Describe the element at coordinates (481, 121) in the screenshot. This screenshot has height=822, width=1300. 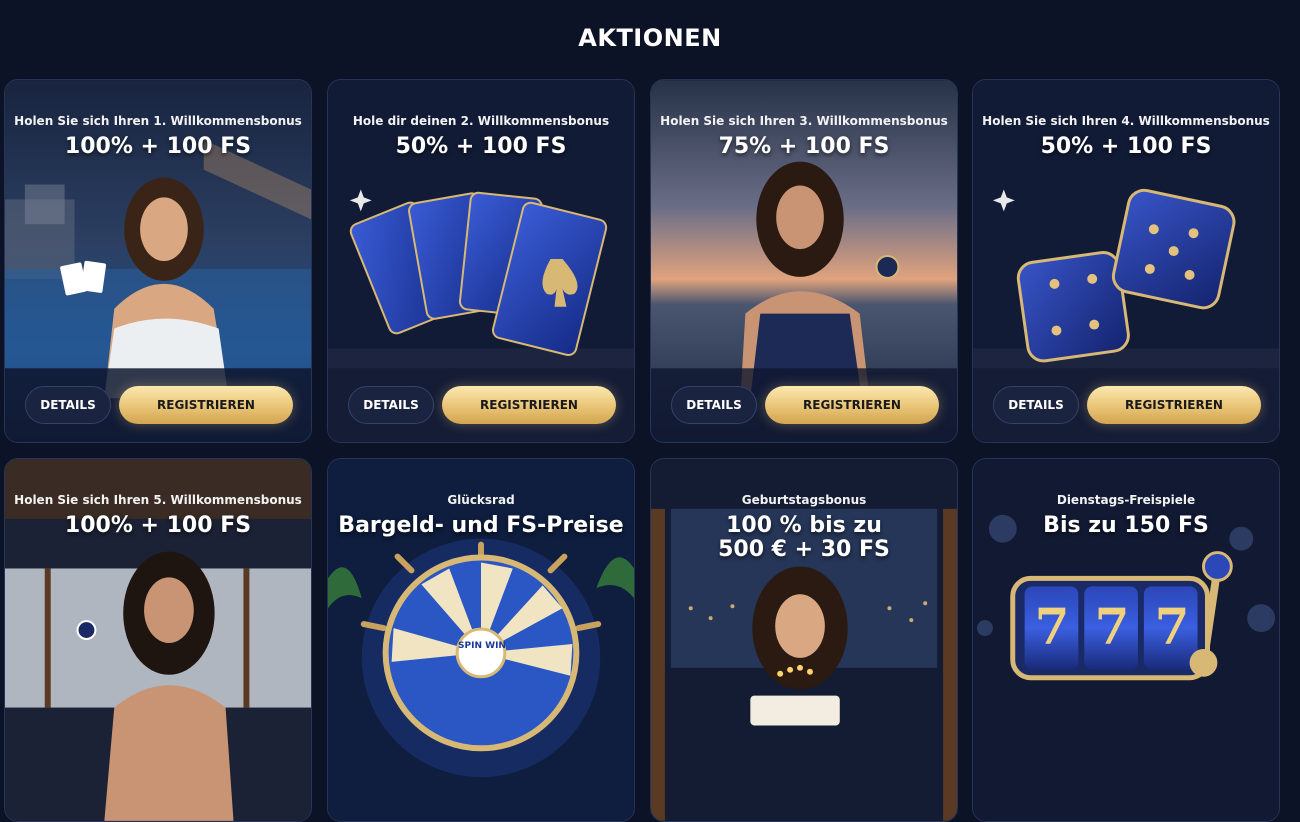
I see `card-subtitle: Hole dir deinen 2. Willkommensbonus` at that location.